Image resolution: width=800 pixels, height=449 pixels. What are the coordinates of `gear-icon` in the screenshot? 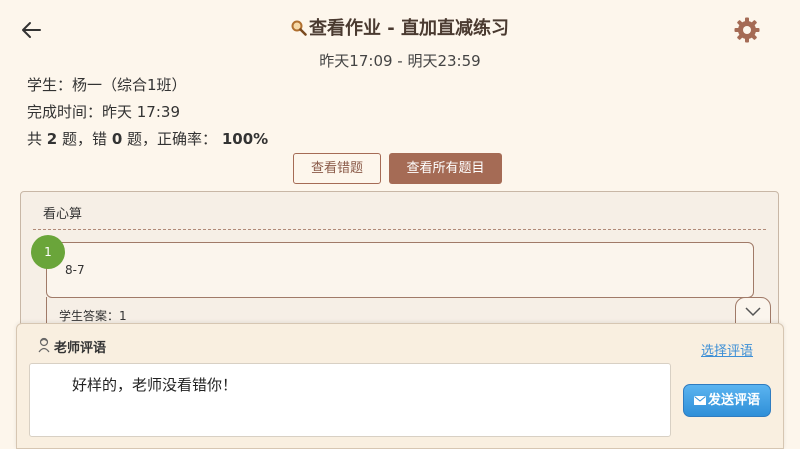 It's located at (747, 30).